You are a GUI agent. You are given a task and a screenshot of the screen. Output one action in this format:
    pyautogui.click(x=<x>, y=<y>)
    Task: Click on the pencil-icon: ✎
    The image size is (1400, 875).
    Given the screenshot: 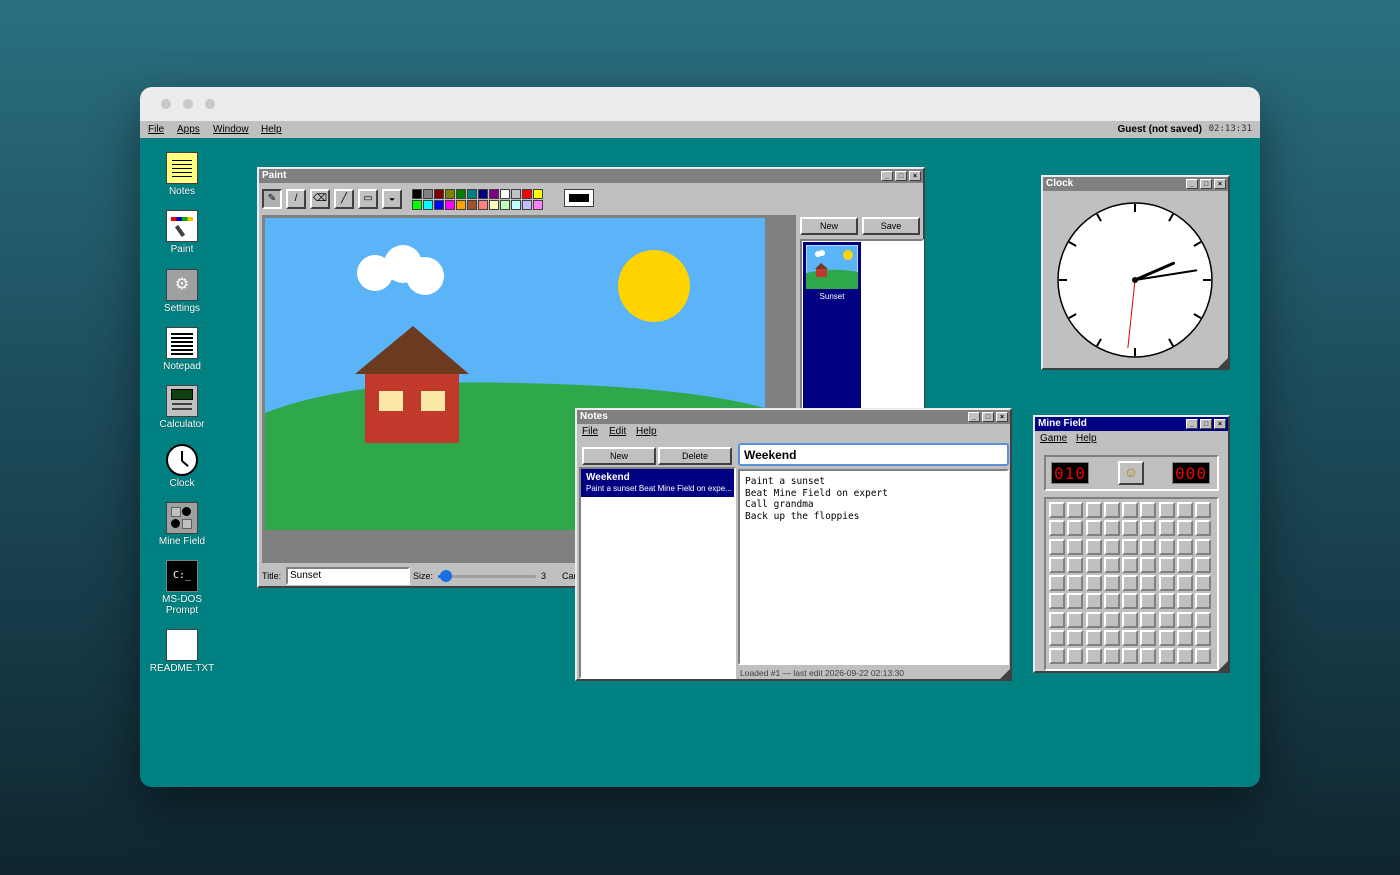 What is the action you would take?
    pyautogui.click(x=272, y=199)
    